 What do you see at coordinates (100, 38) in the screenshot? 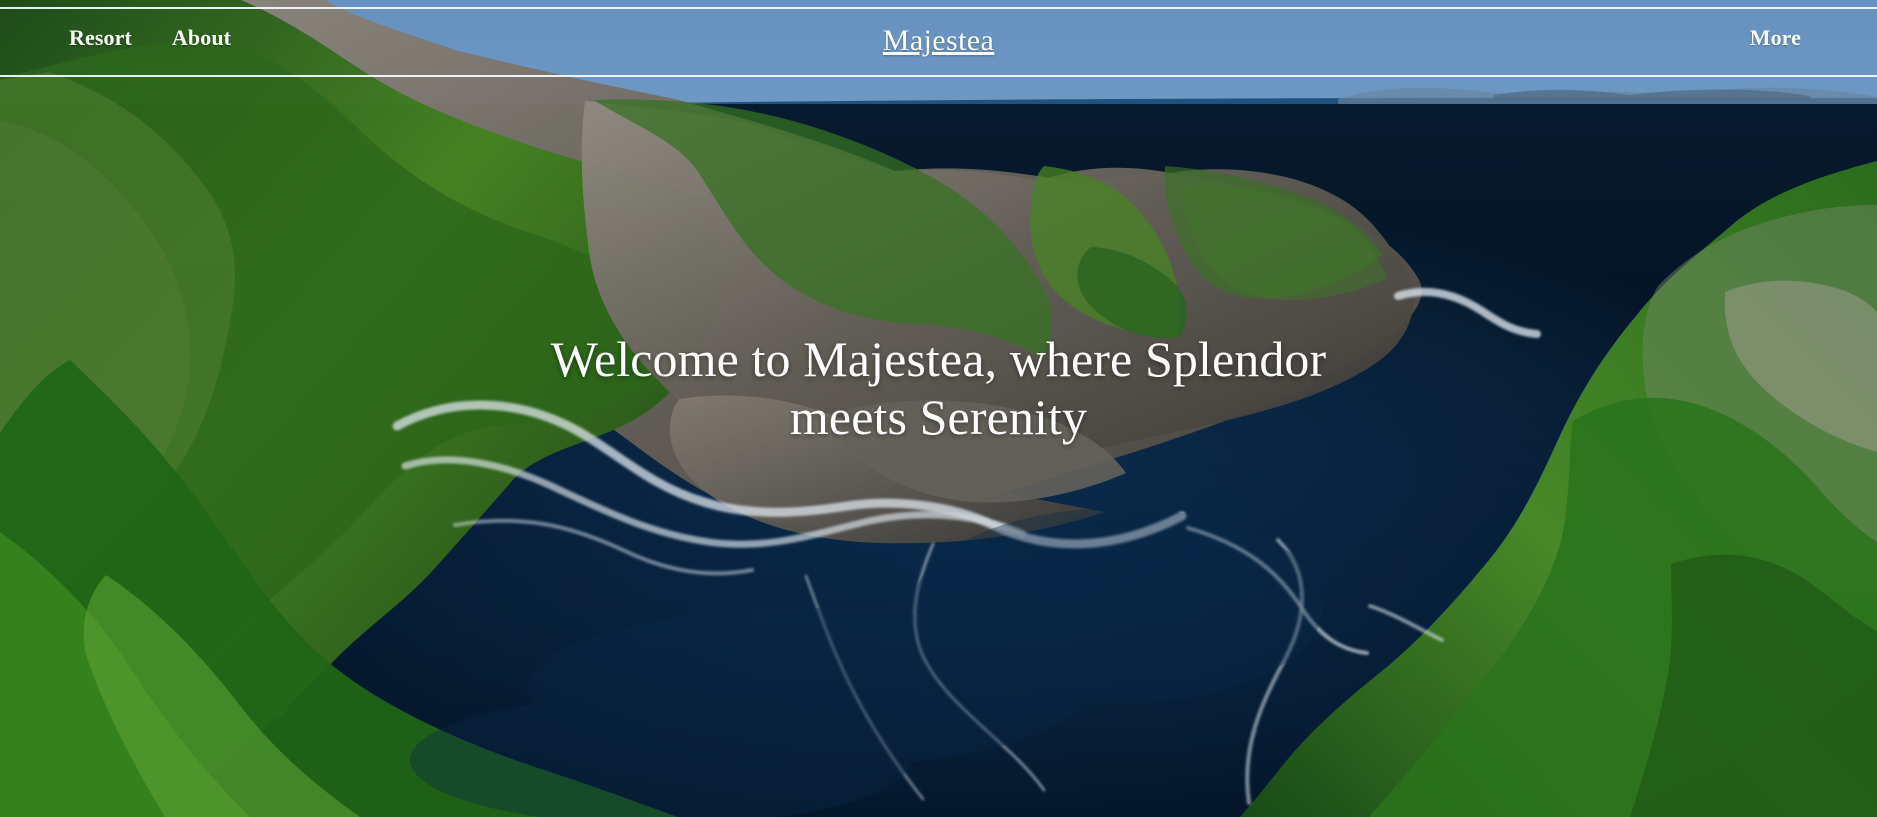
I see `nav-link-resort: Resort` at bounding box center [100, 38].